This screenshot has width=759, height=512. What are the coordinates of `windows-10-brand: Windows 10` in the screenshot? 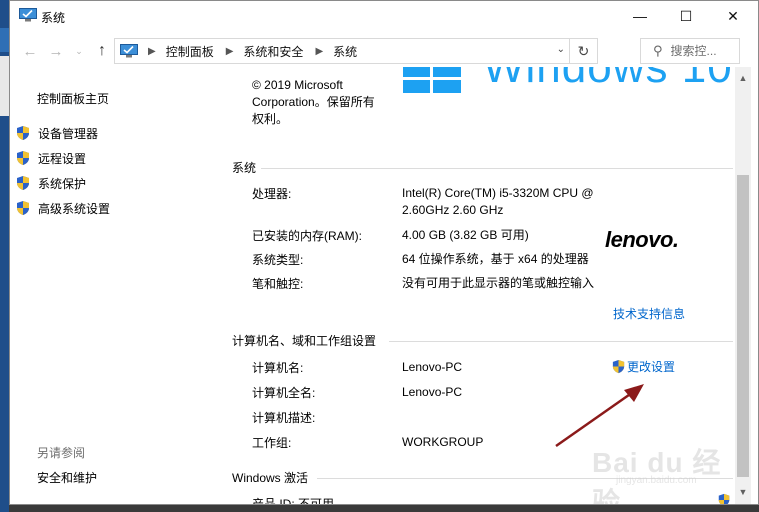 It's located at (608, 79).